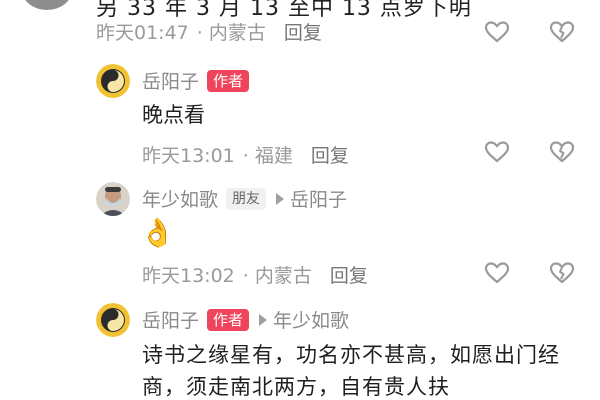 The height and width of the screenshot is (400, 600). I want to click on friend-badge: 朋友, so click(246, 198).